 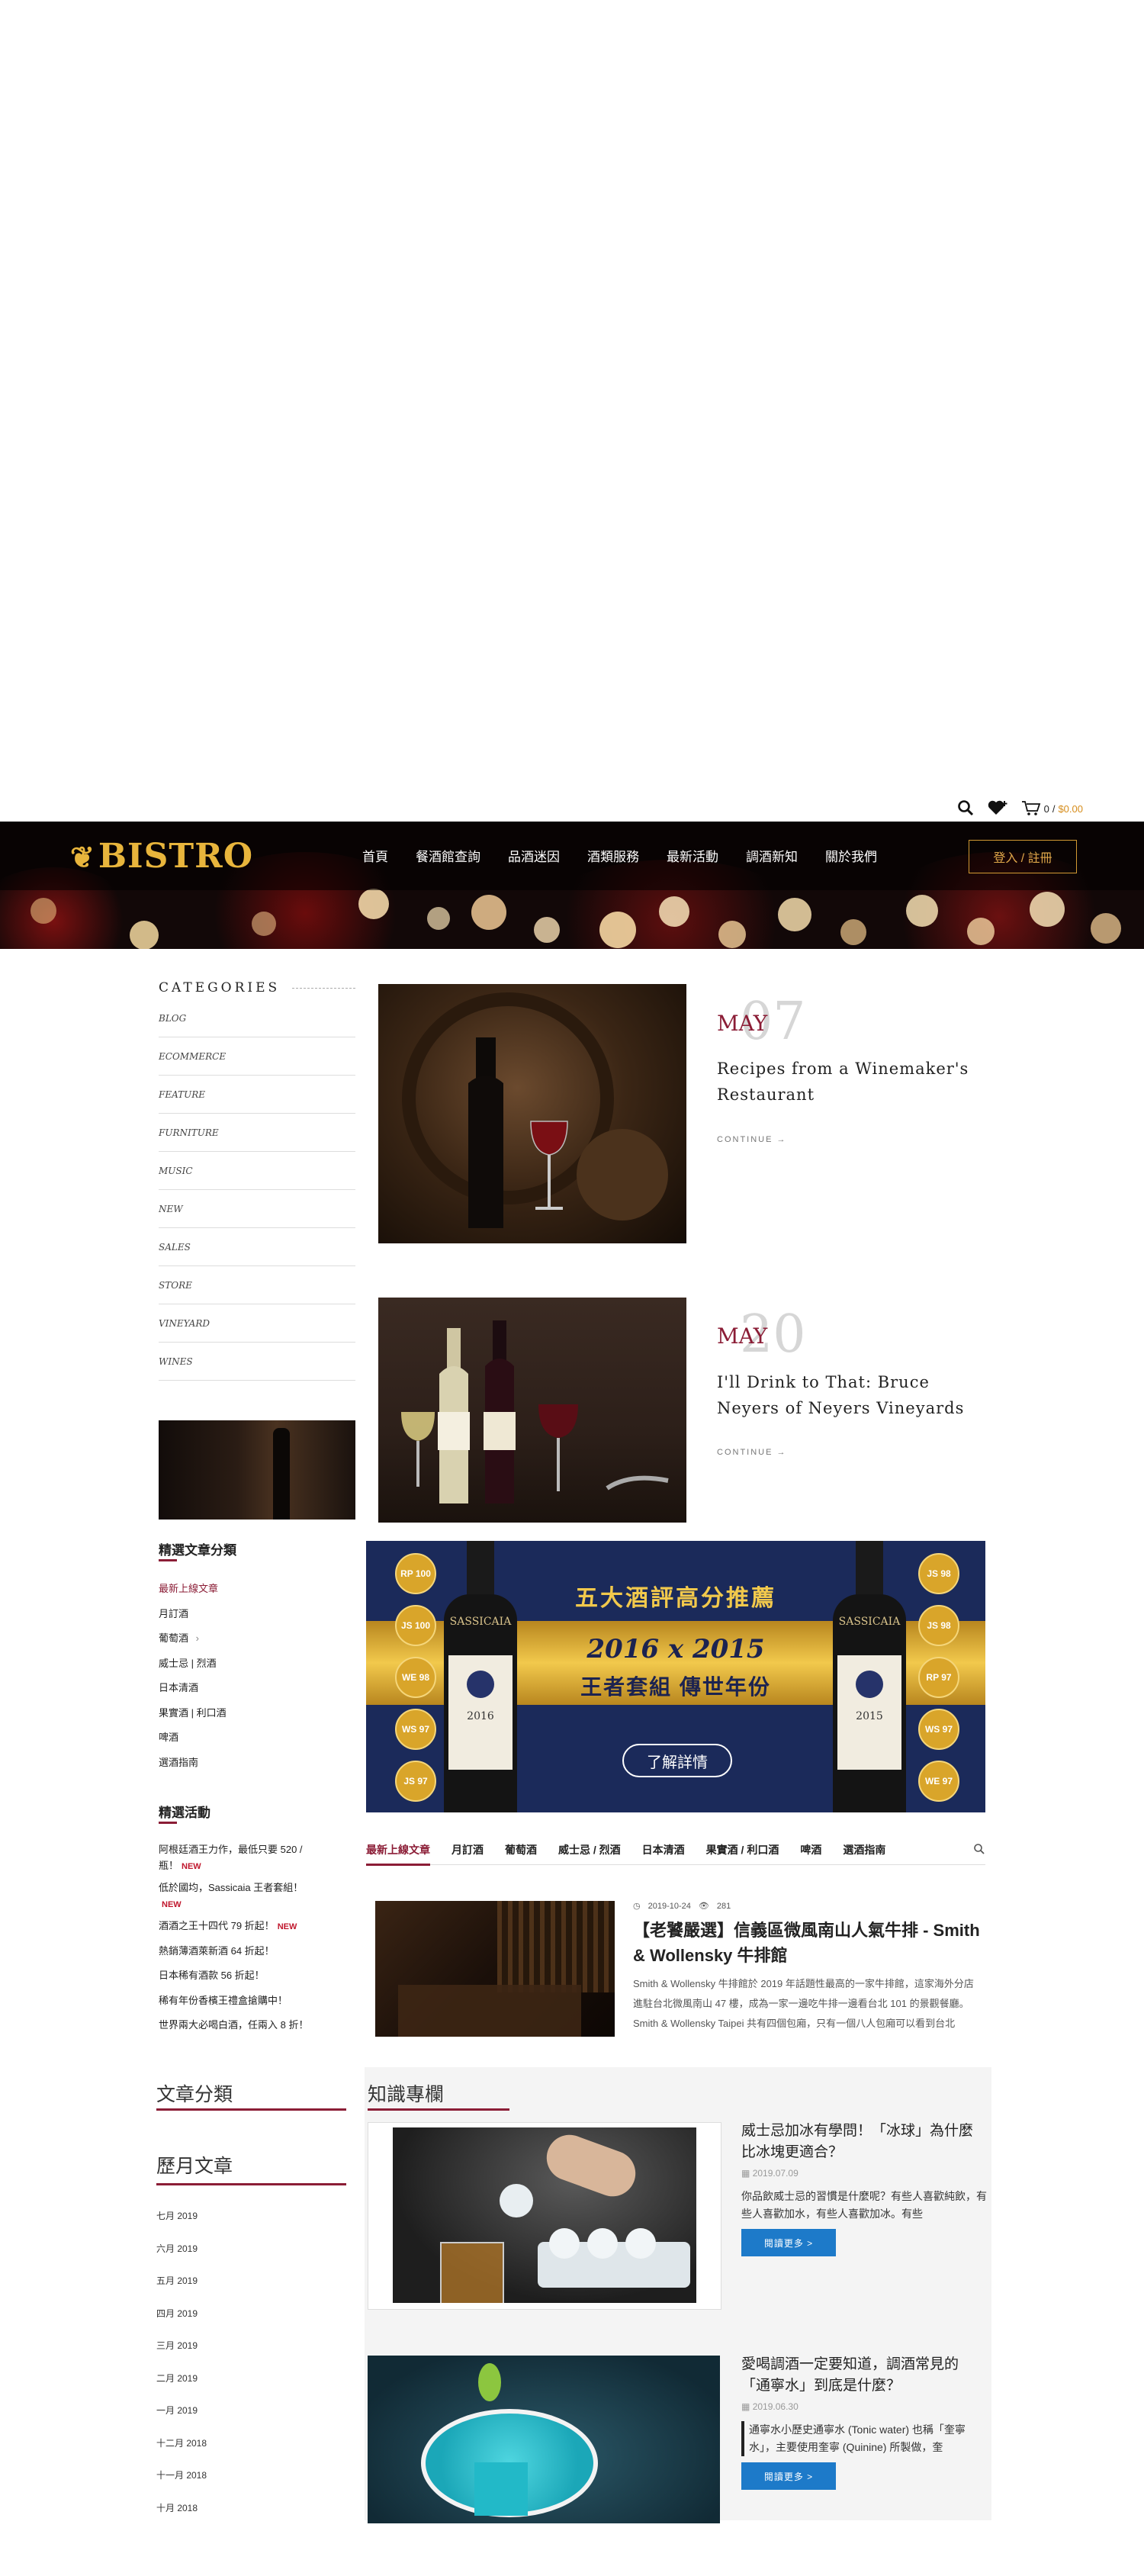 I want to click on event-item: 日本稀有酒款 56 折起！, so click(x=239, y=1979).